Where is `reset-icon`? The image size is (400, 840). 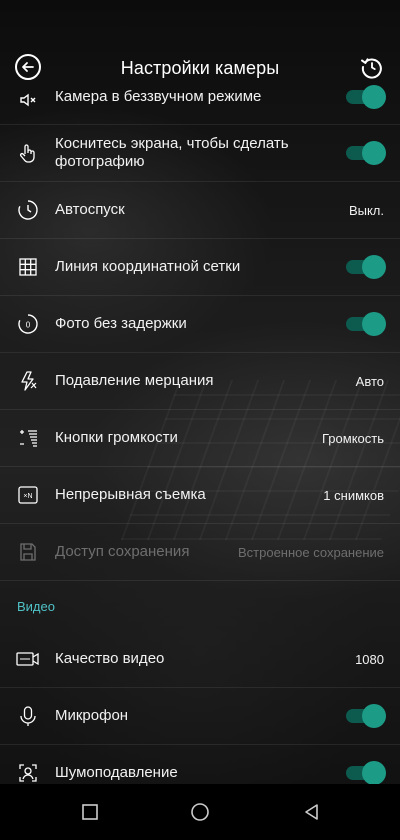
reset-icon is located at coordinates (371, 68).